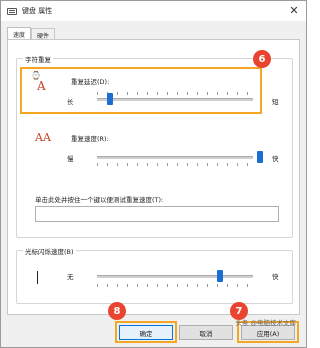  Describe the element at coordinates (99, 200) in the screenshot. I see `test-label: 单击此处并按住一个键以便测试重复速度(T):` at that location.